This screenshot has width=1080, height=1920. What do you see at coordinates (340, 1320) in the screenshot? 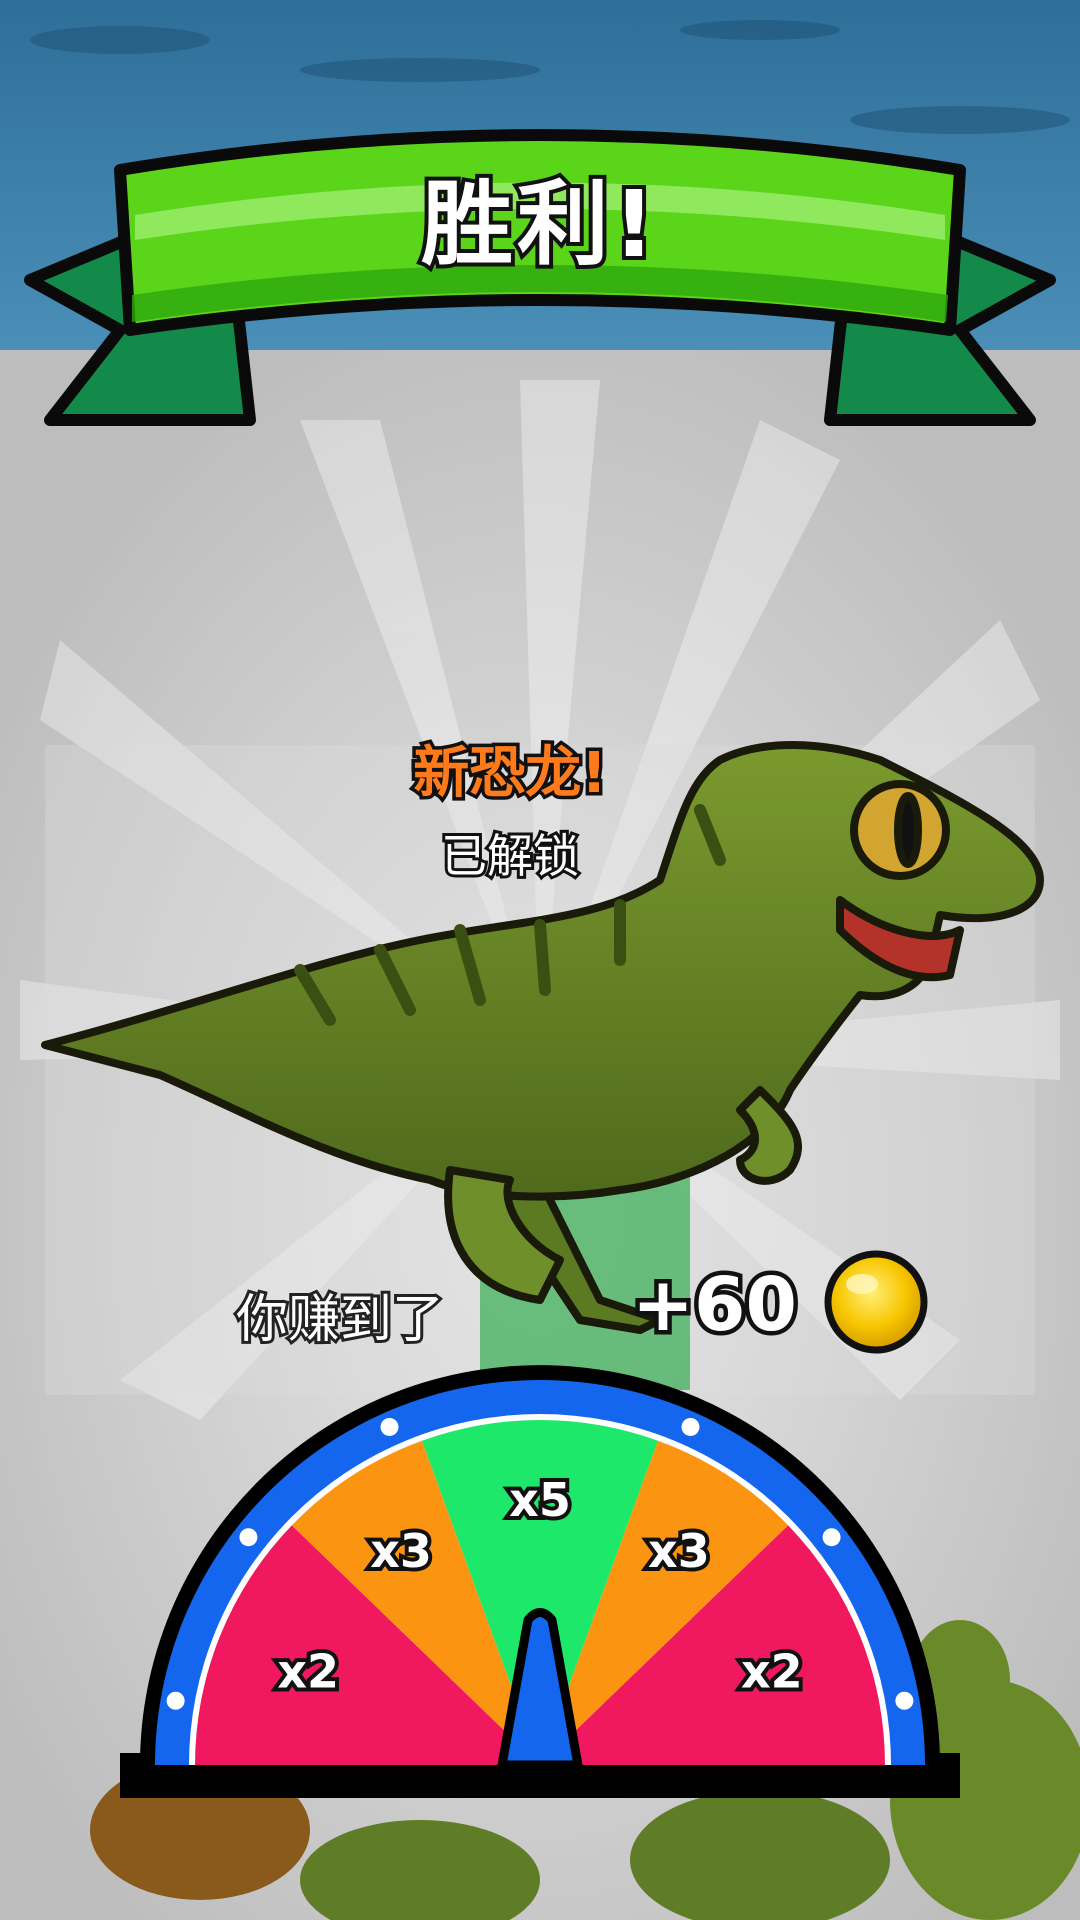
I see `earned-label: 你赚到了` at bounding box center [340, 1320].